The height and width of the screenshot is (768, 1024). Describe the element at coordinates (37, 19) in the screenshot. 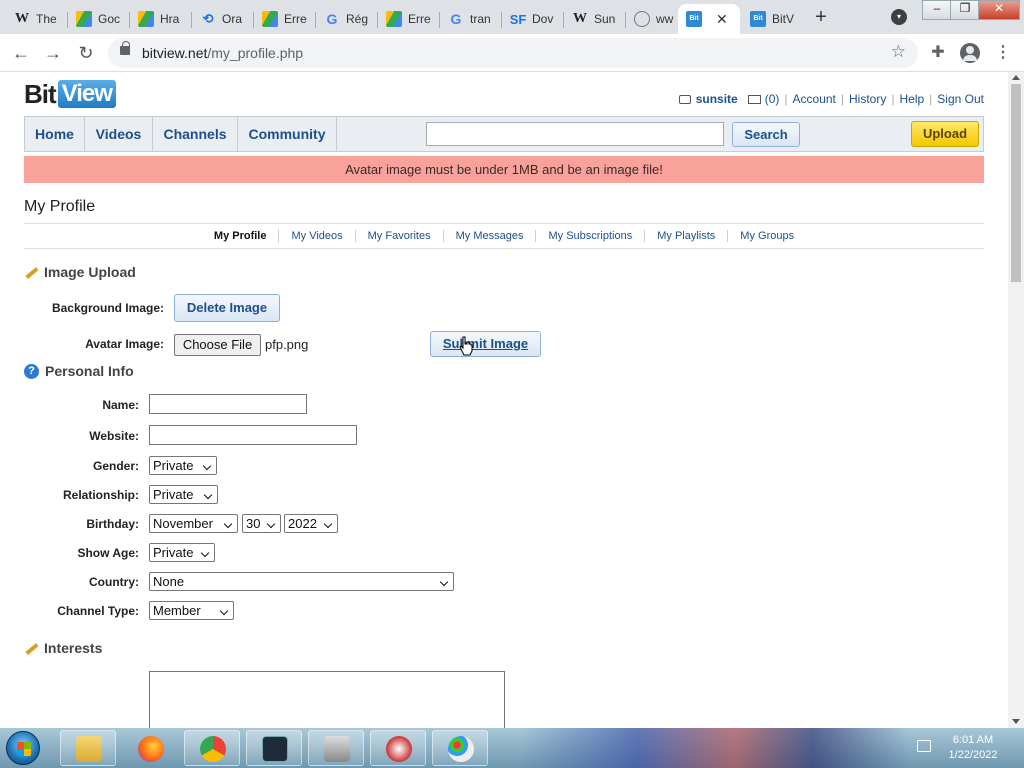

I see `browser-tab: W The` at that location.